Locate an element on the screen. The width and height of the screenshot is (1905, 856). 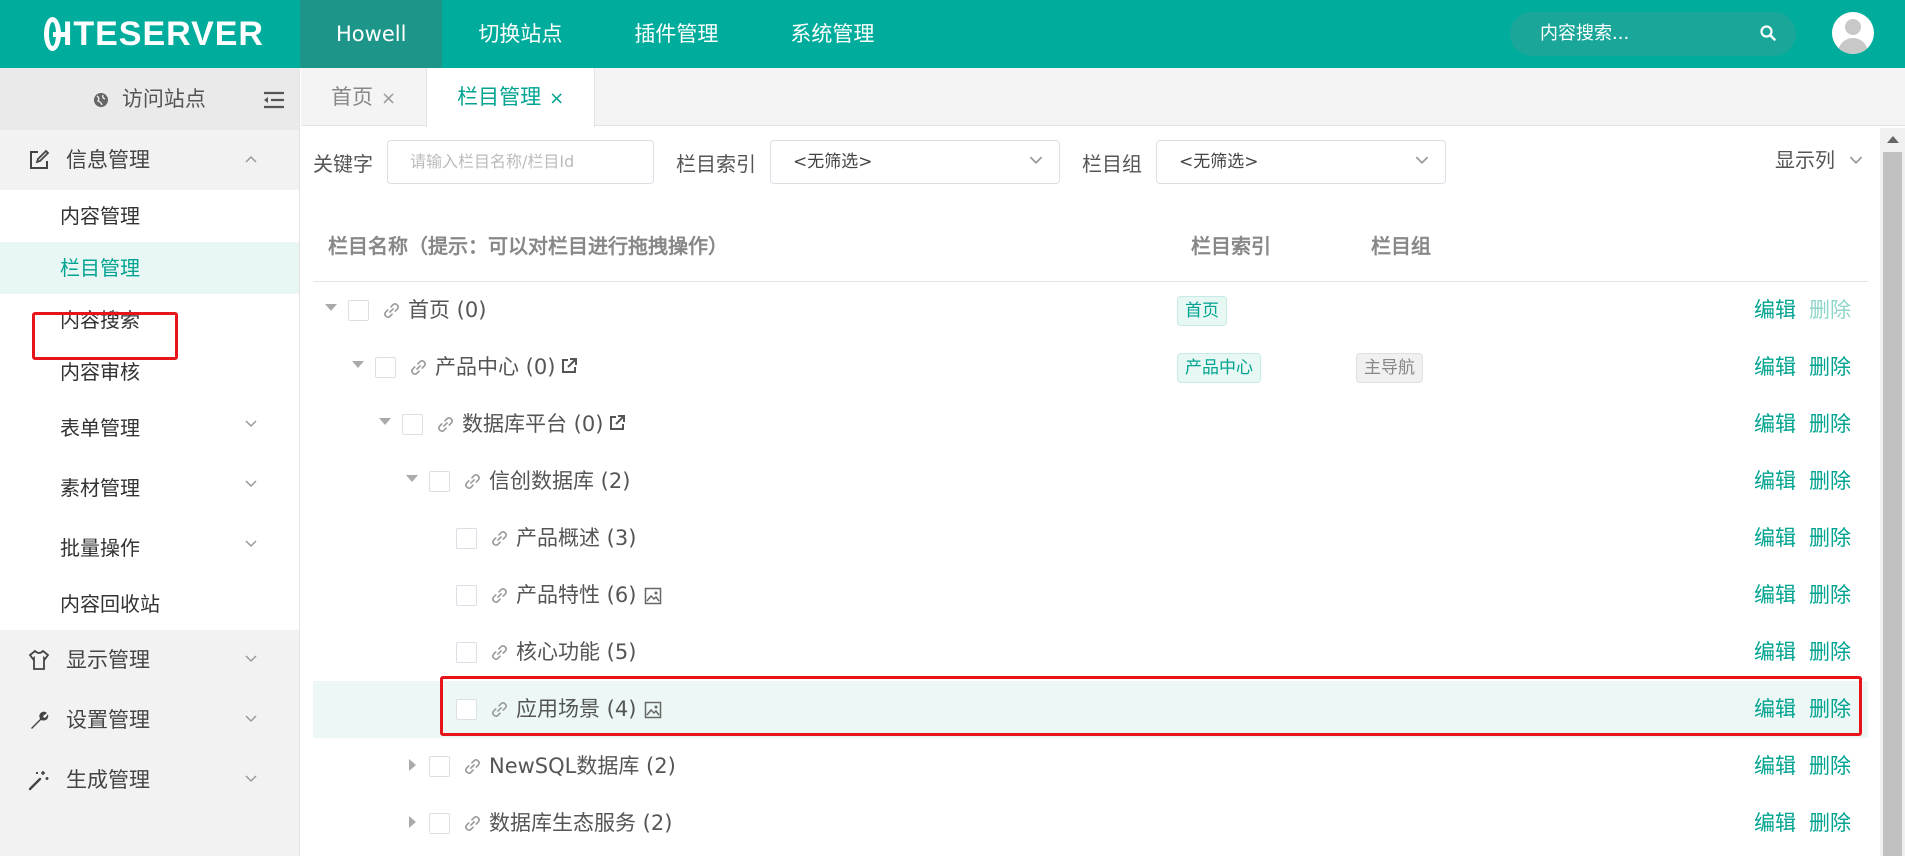
channel-group-tag: 主导航 is located at coordinates (1389, 368).